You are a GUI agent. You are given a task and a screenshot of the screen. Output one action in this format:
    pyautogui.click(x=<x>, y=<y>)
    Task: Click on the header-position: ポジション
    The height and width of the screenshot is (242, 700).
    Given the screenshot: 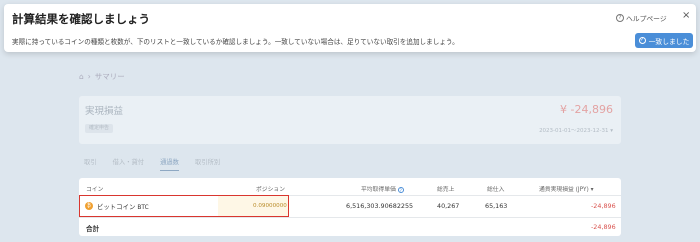 What is the action you would take?
    pyautogui.click(x=270, y=190)
    